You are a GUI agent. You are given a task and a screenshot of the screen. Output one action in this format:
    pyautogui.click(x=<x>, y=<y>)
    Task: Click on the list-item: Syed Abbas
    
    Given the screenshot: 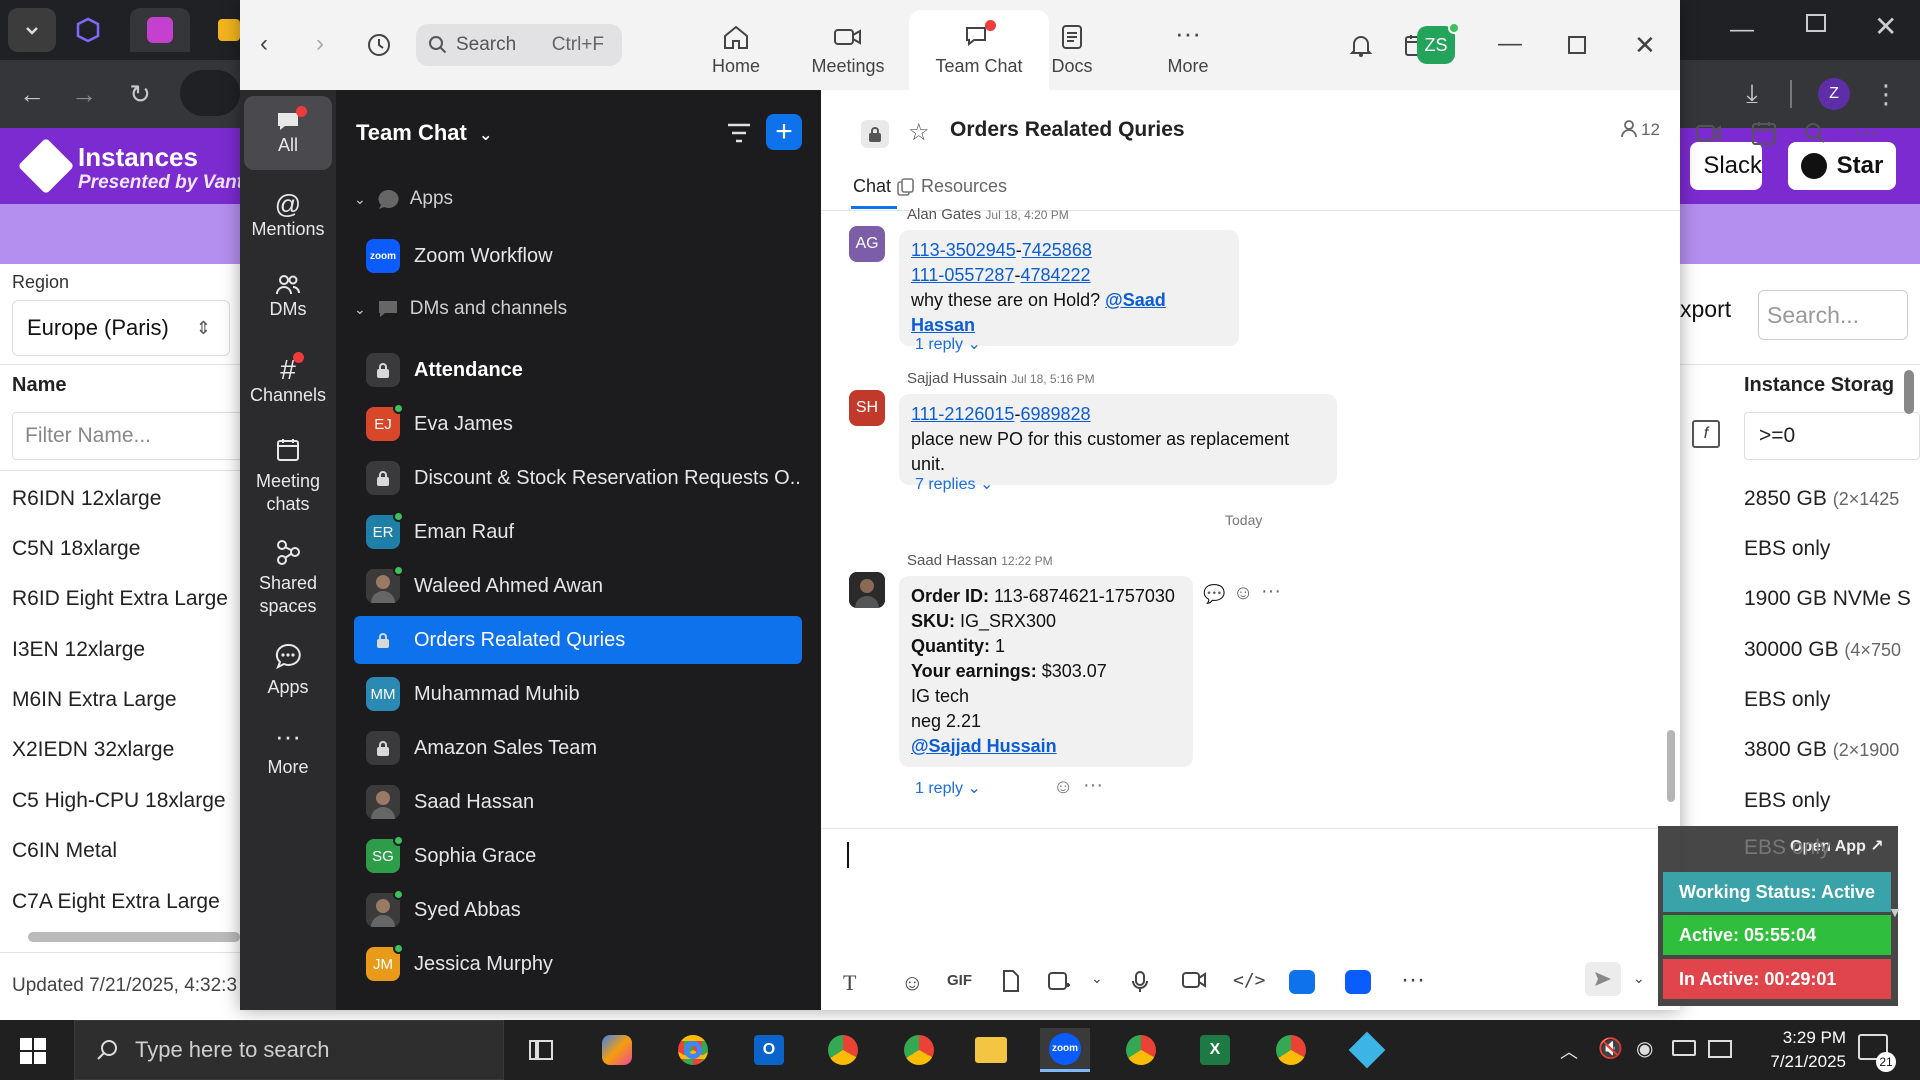 What is the action you would take?
    pyautogui.click(x=578, y=910)
    